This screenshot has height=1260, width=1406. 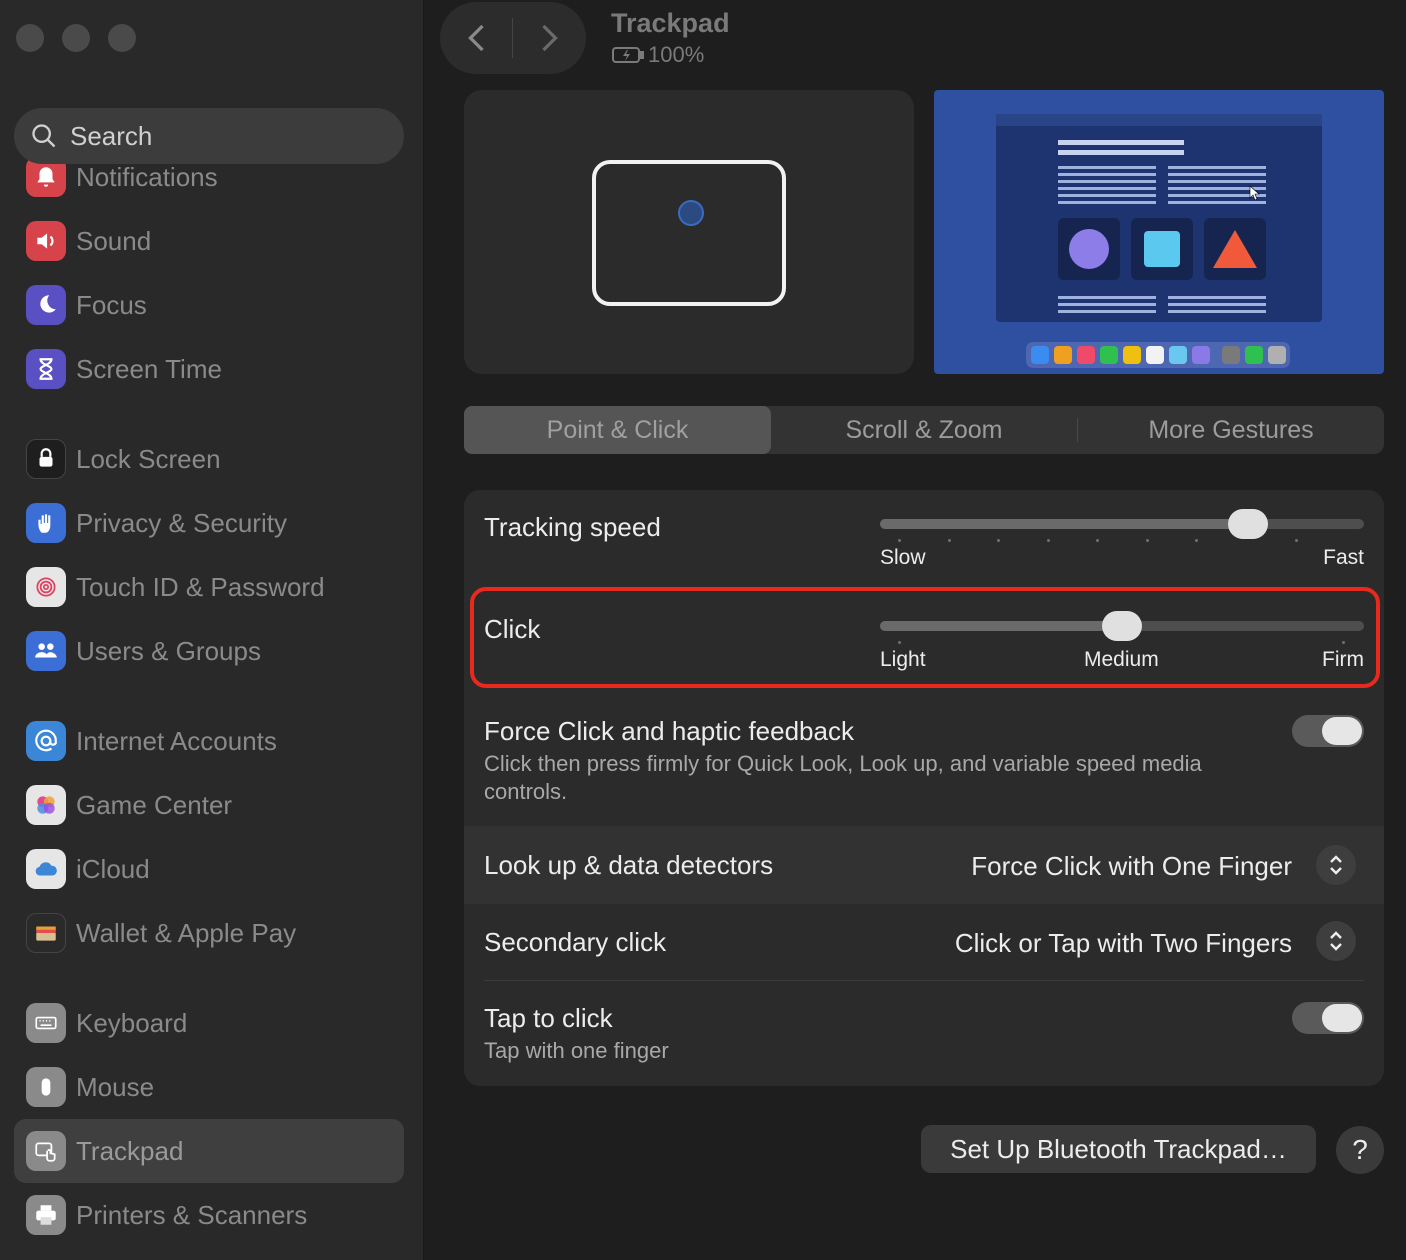 I want to click on hand-icon, so click(x=46, y=523).